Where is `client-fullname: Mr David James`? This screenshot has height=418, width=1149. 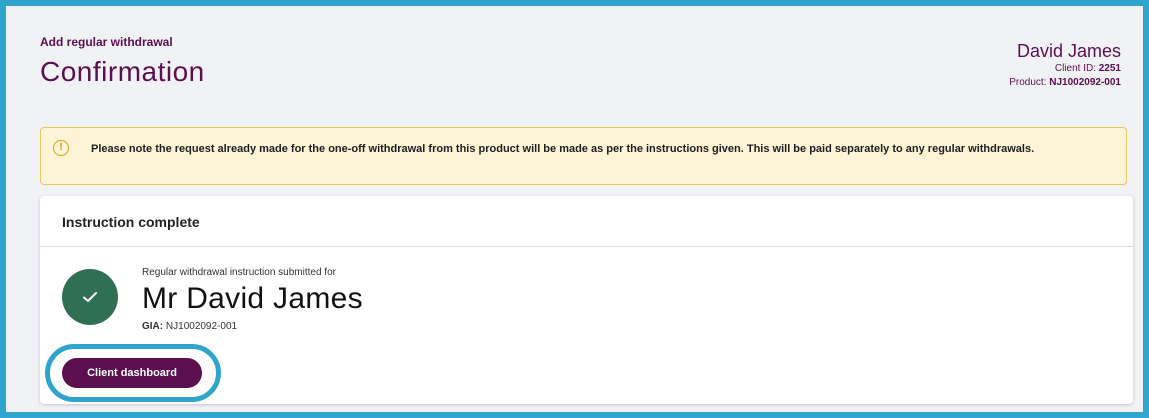 client-fullname: Mr David James is located at coordinates (252, 298).